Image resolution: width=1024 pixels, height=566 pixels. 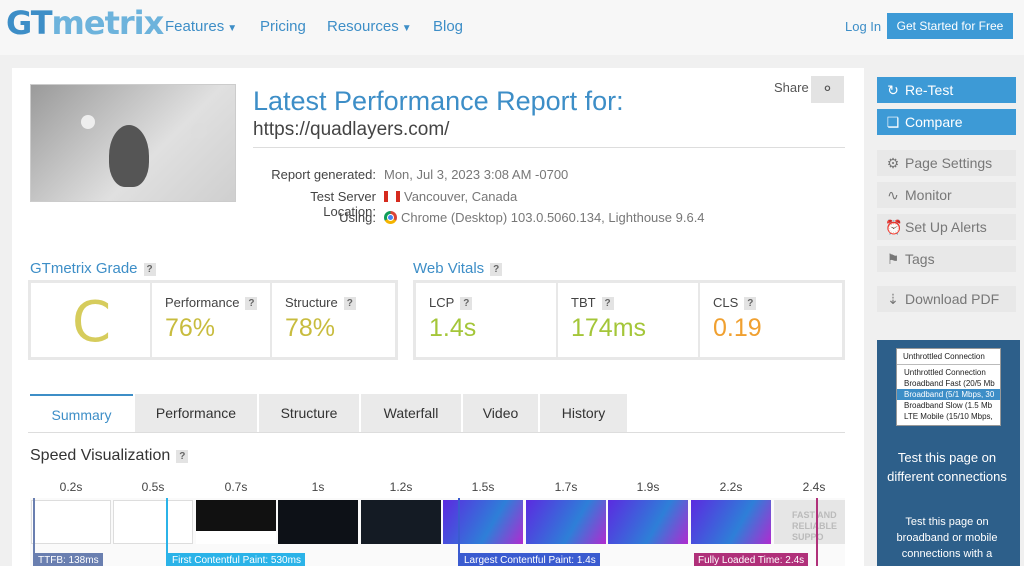 What do you see at coordinates (947, 467) in the screenshot?
I see `connections-heading: Test this page on different connections` at bounding box center [947, 467].